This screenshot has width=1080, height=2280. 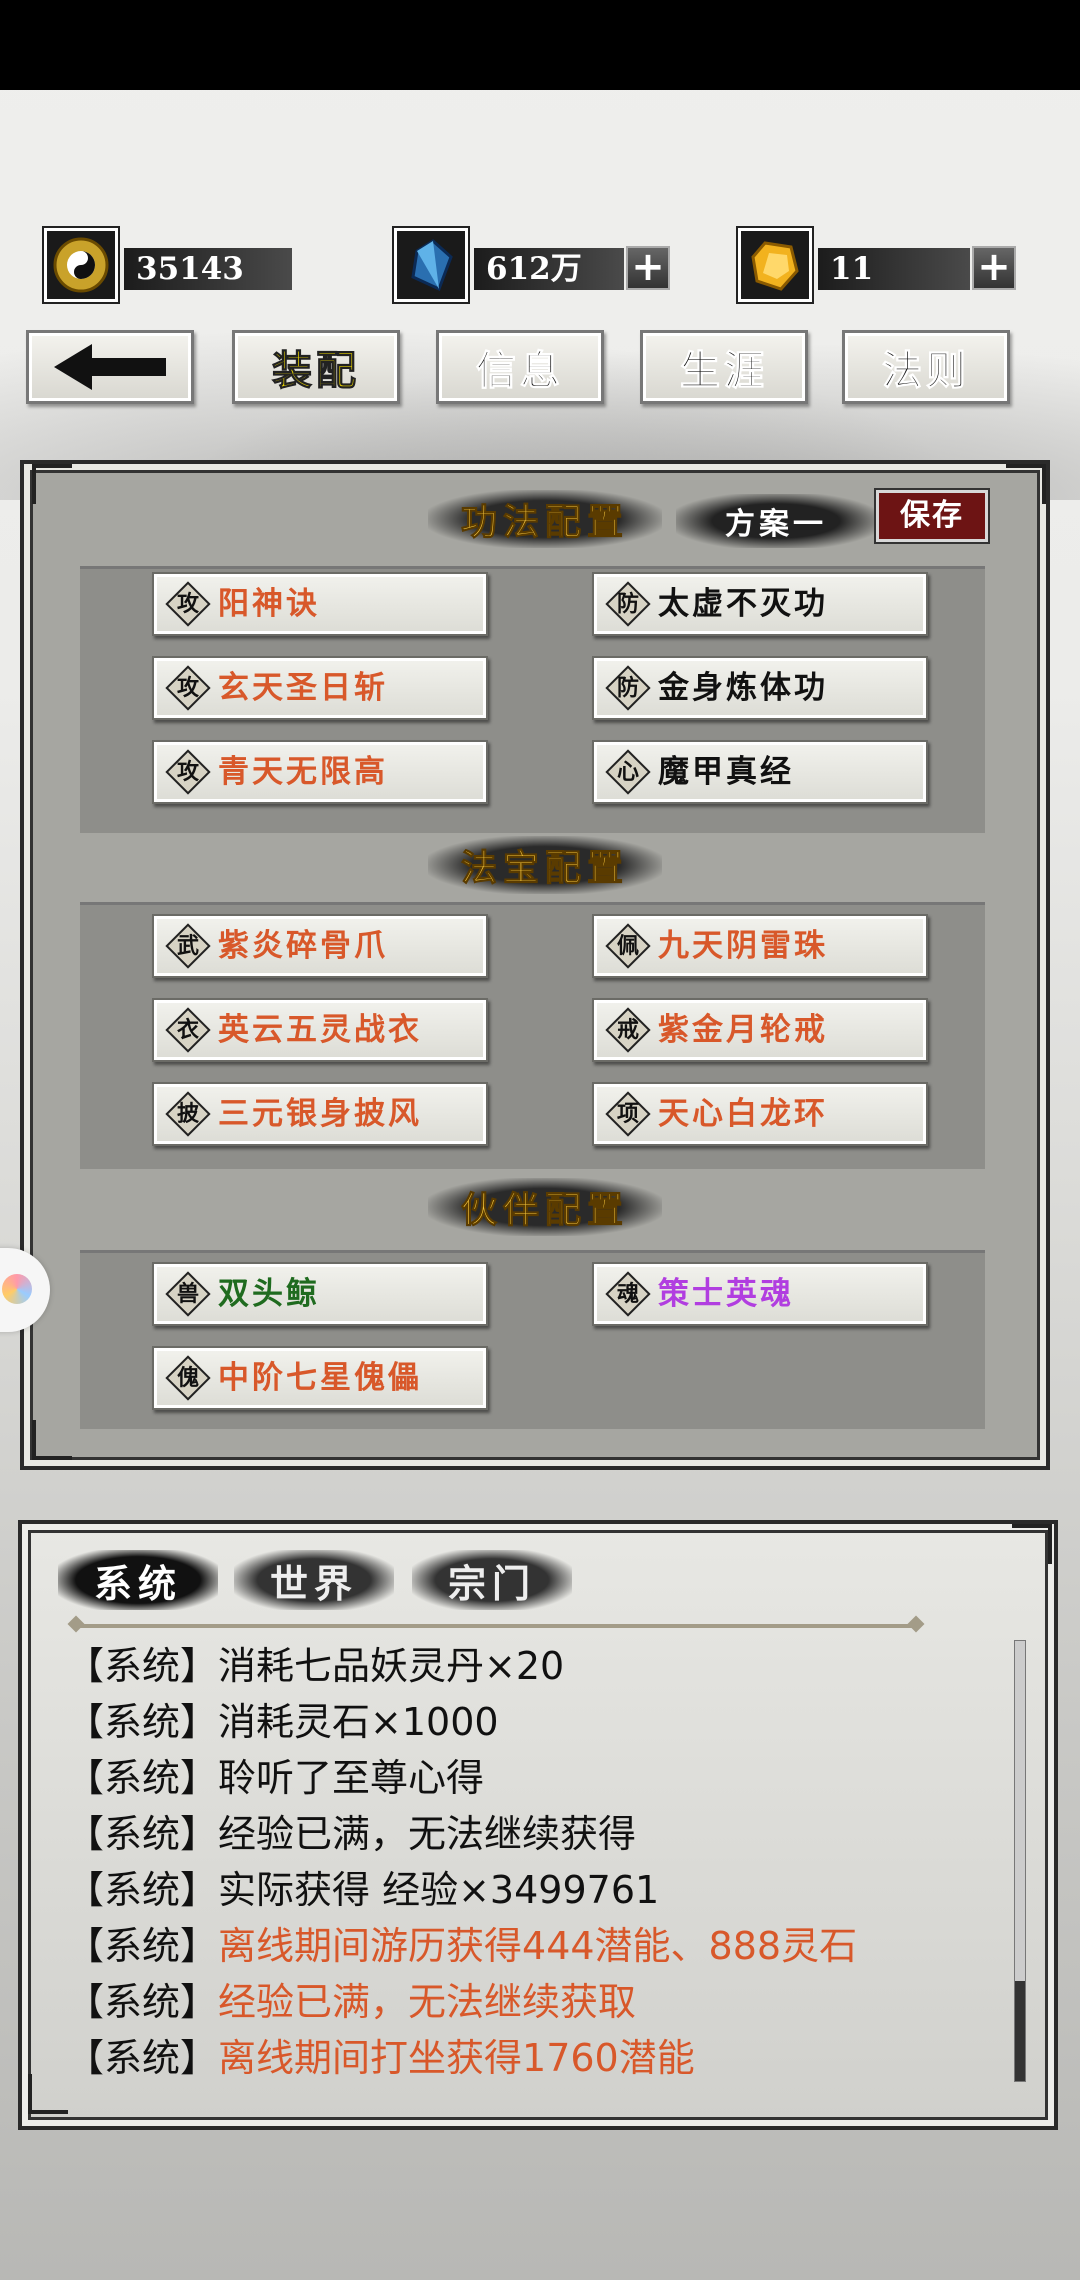 I want to click on partner-slot: 魂 策士英魂, so click(x=760, y=1294).